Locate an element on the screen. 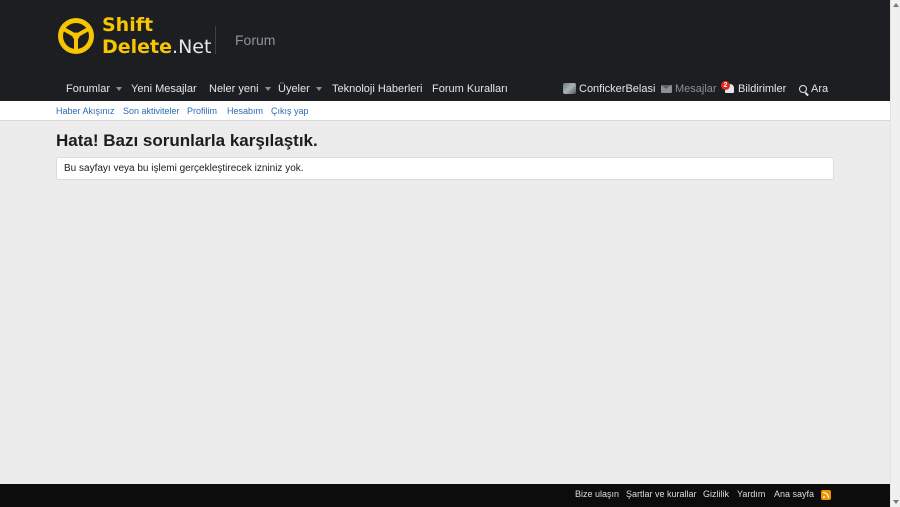 The height and width of the screenshot is (507, 900). header-section-label: Forum is located at coordinates (255, 40).